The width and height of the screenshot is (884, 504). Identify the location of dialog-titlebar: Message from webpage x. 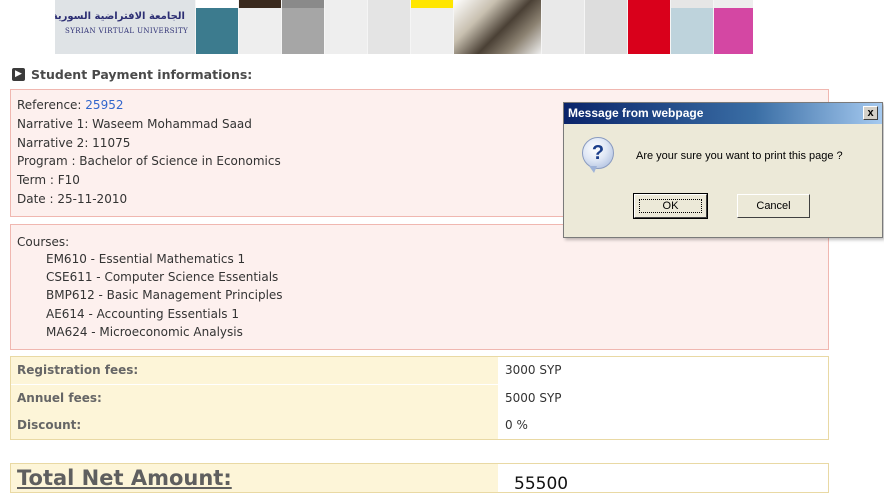
(723, 113).